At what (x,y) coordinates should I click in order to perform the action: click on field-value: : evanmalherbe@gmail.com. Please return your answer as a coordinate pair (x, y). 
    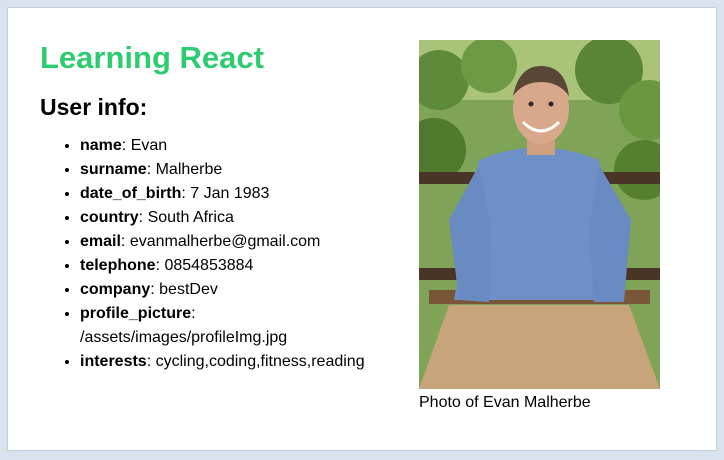
    Looking at the image, I should click on (220, 241).